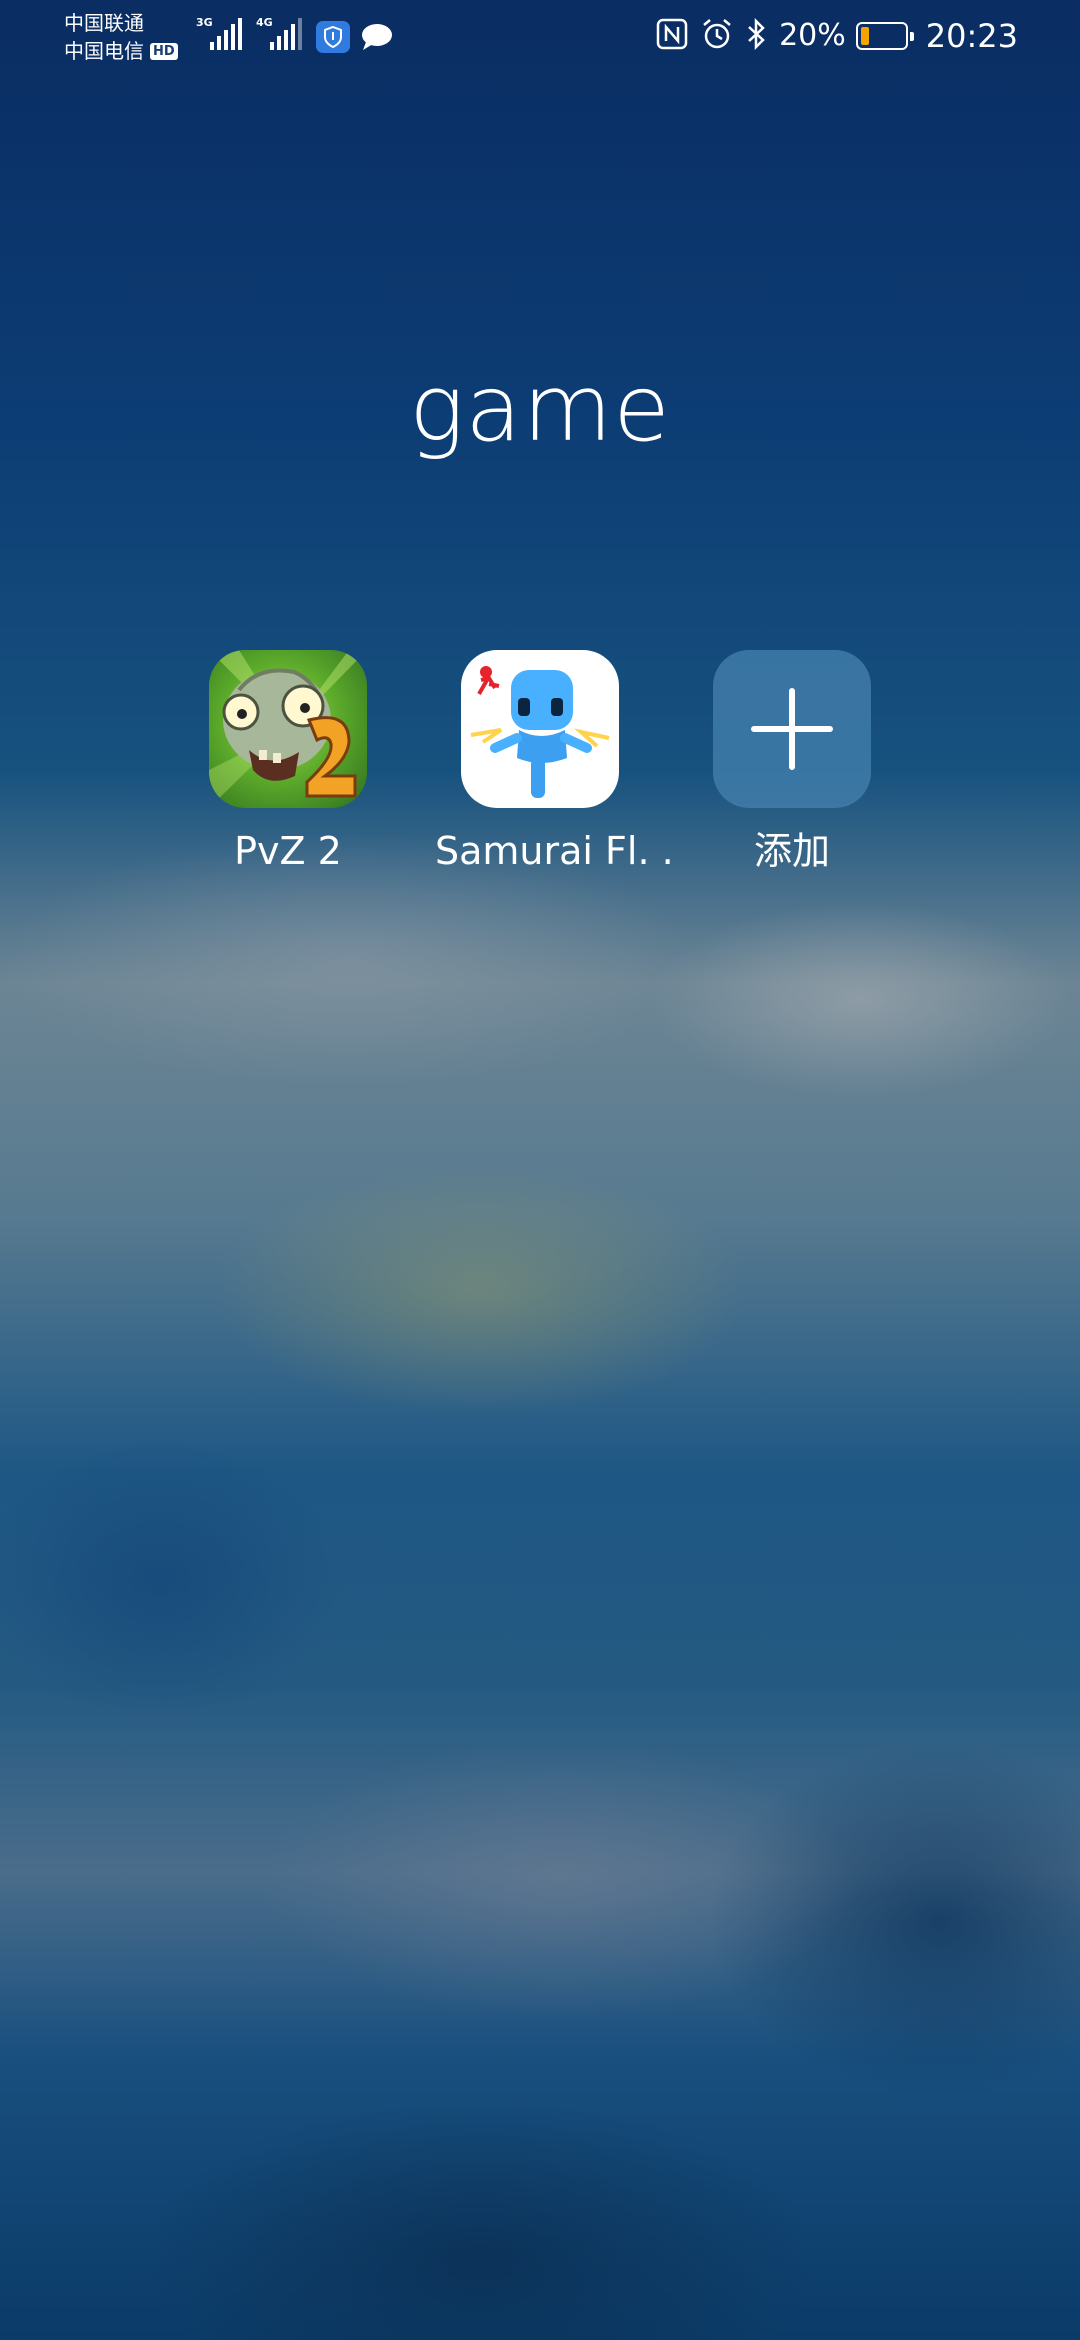  I want to click on status-right-group: 20% 20:23, so click(836, 36).